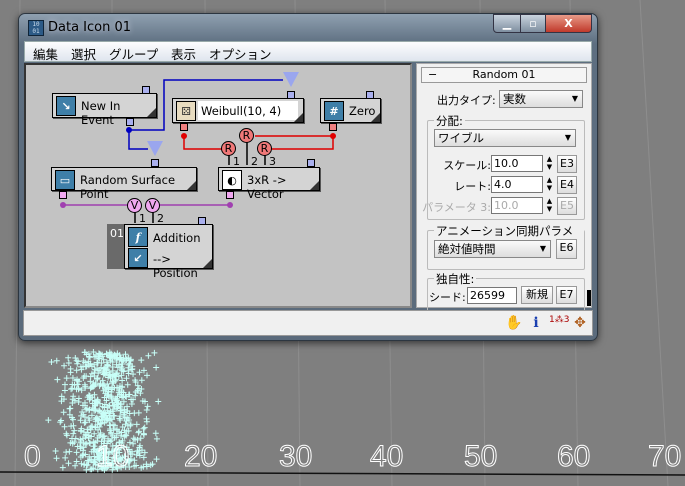 The image size is (685, 486). I want to click on position-icon: ↙, so click(138, 258).